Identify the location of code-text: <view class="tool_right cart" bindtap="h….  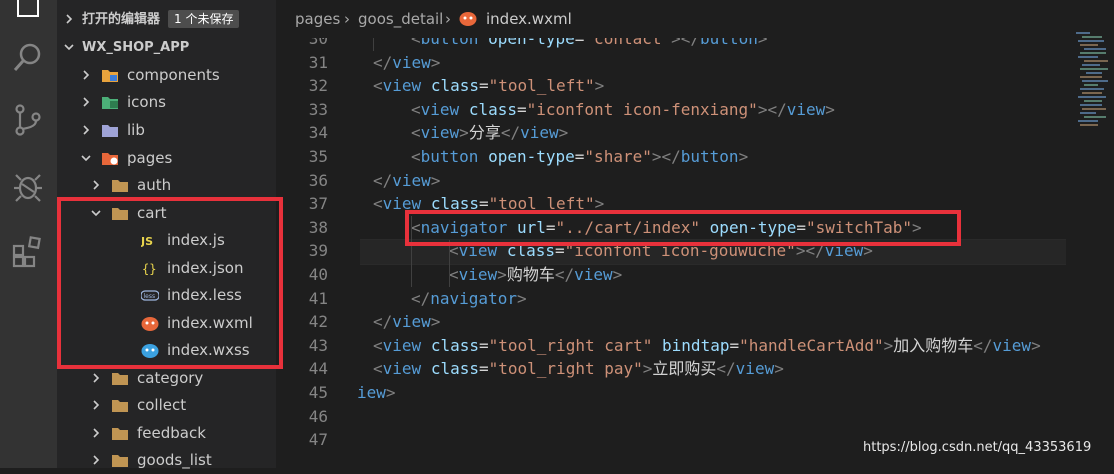
(707, 345).